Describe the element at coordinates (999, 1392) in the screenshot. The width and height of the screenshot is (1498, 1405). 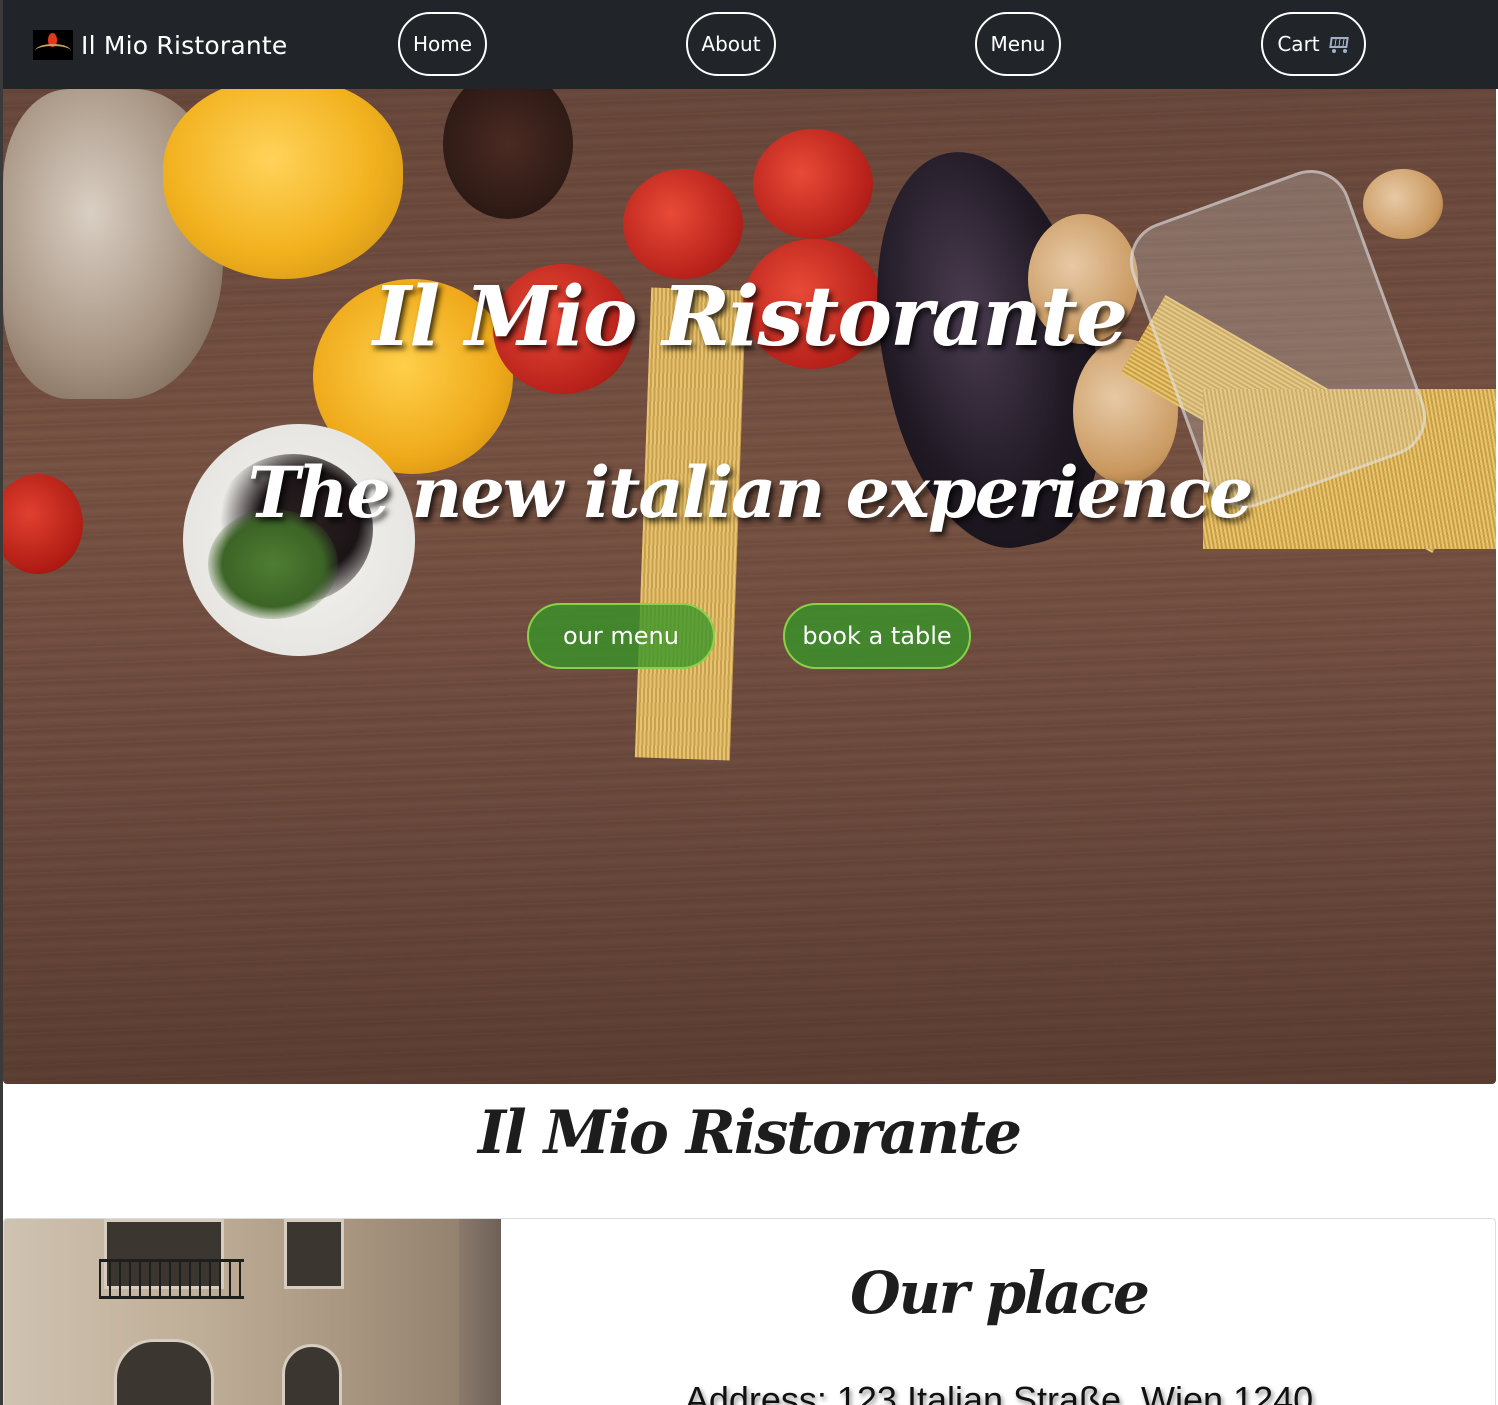
I see `address-text: Address: 123 Italian Straße, Wien 1240` at that location.